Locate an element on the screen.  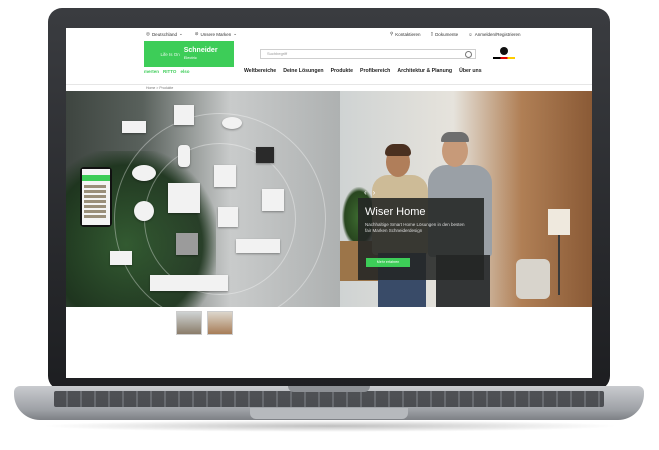
globe-icon: ◎ is located at coordinates (148, 33).